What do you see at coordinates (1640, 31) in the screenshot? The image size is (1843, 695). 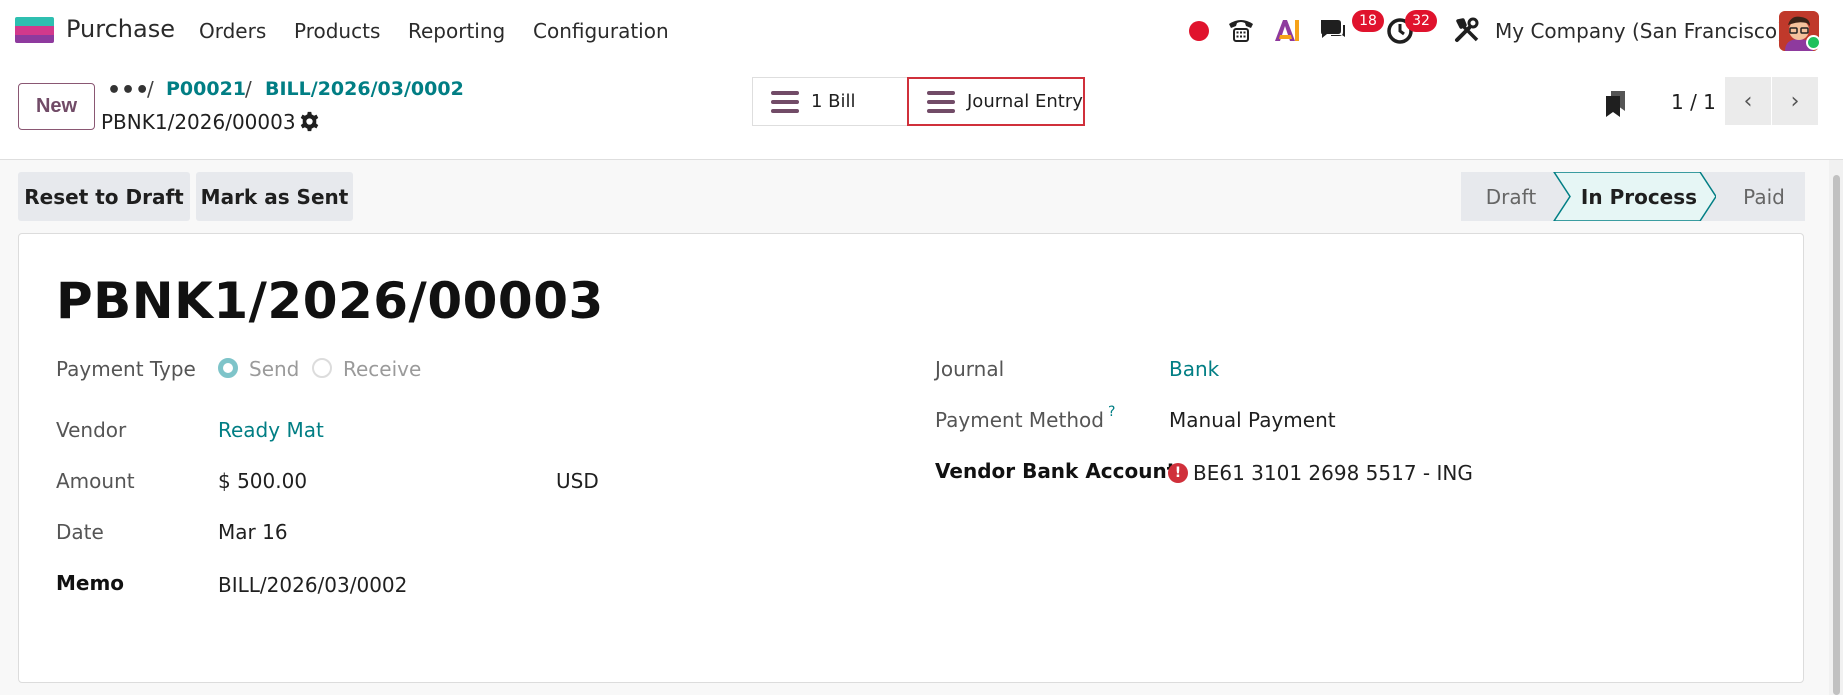 I see `company-switcher: My Company (San Francisco)` at bounding box center [1640, 31].